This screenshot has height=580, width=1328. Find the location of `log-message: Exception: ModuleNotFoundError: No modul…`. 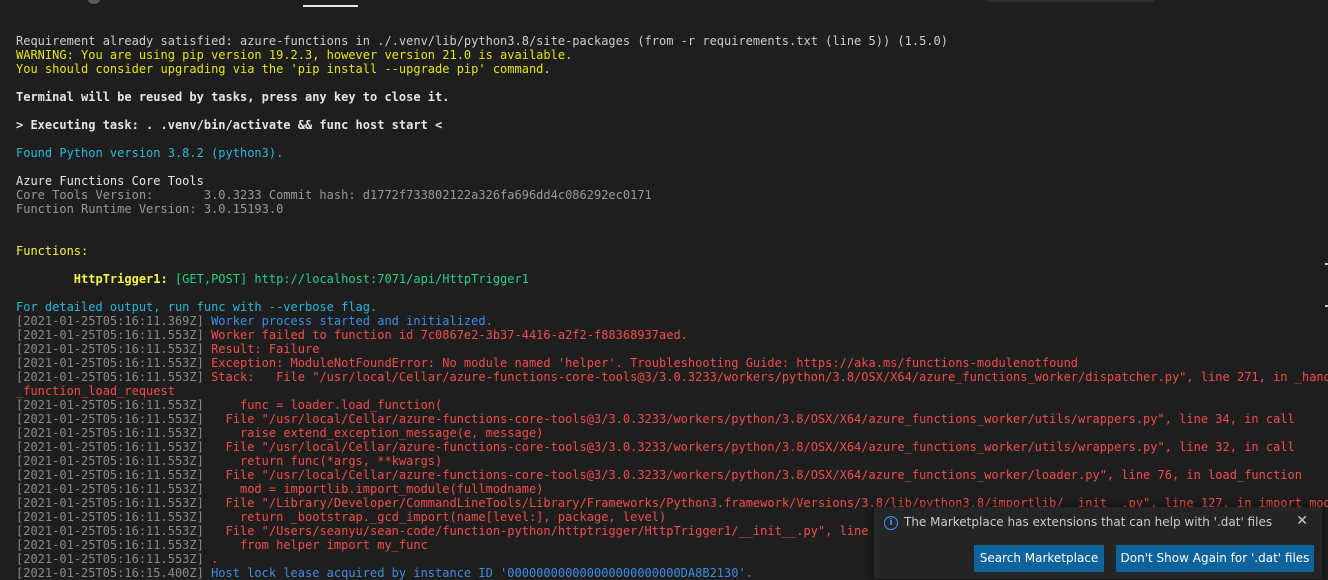

log-message: Exception: ModuleNotFoundError: No modul… is located at coordinates (641, 363).